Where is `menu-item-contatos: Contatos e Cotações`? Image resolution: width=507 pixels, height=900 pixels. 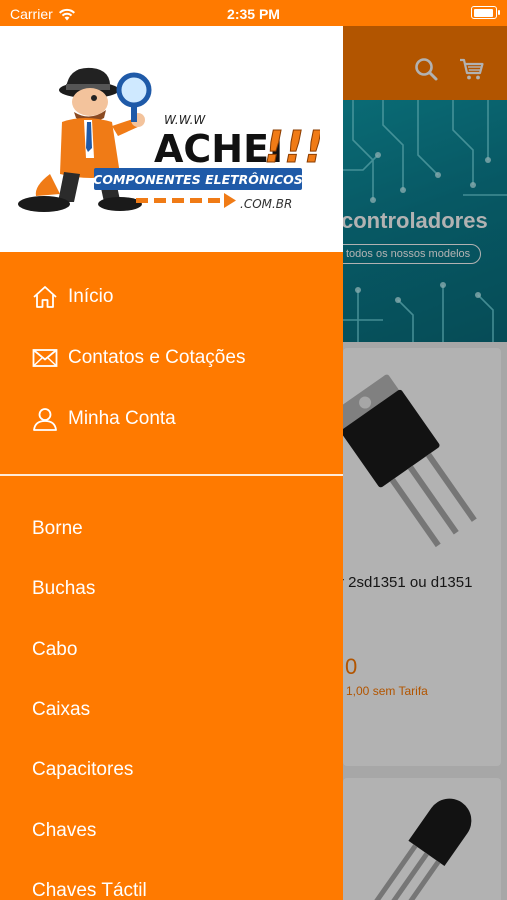
menu-item-contatos: Contatos e Cotações is located at coordinates (171, 357).